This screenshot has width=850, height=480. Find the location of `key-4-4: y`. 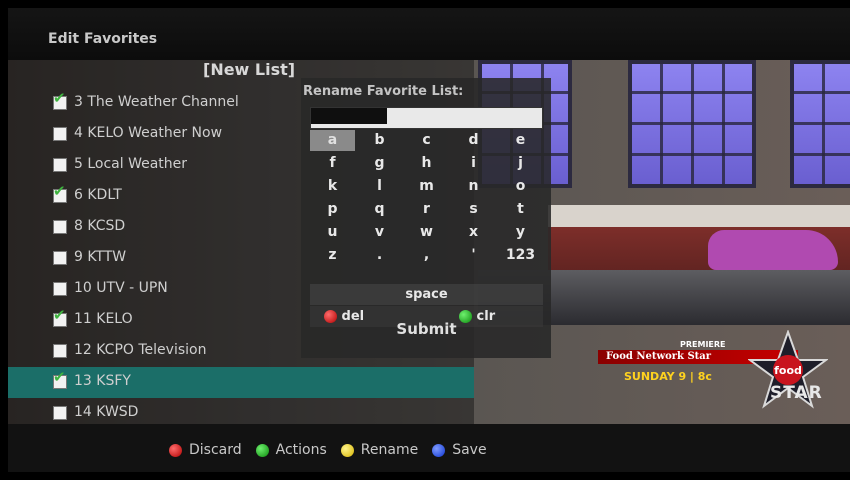

key-4-4: y is located at coordinates (520, 232).